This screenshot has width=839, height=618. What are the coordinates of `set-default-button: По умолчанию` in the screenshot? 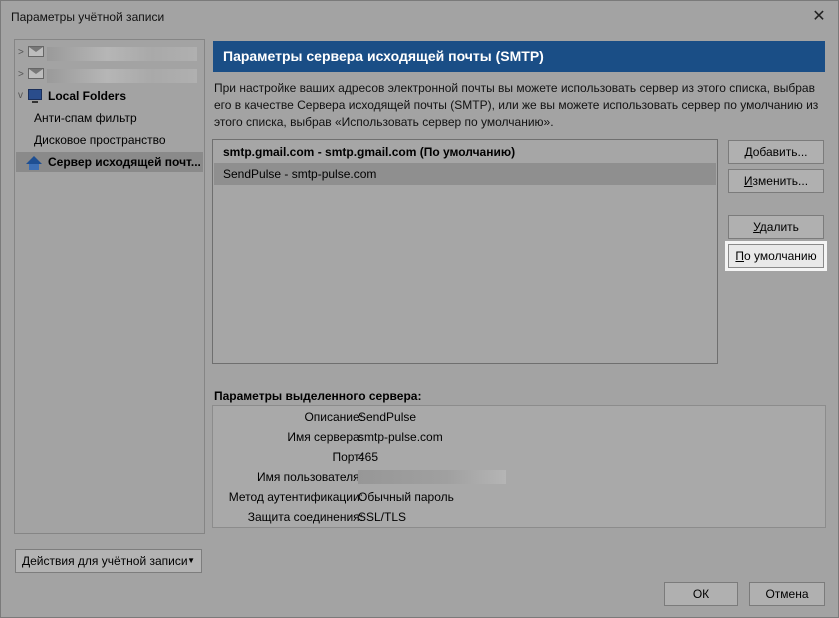 It's located at (776, 256).